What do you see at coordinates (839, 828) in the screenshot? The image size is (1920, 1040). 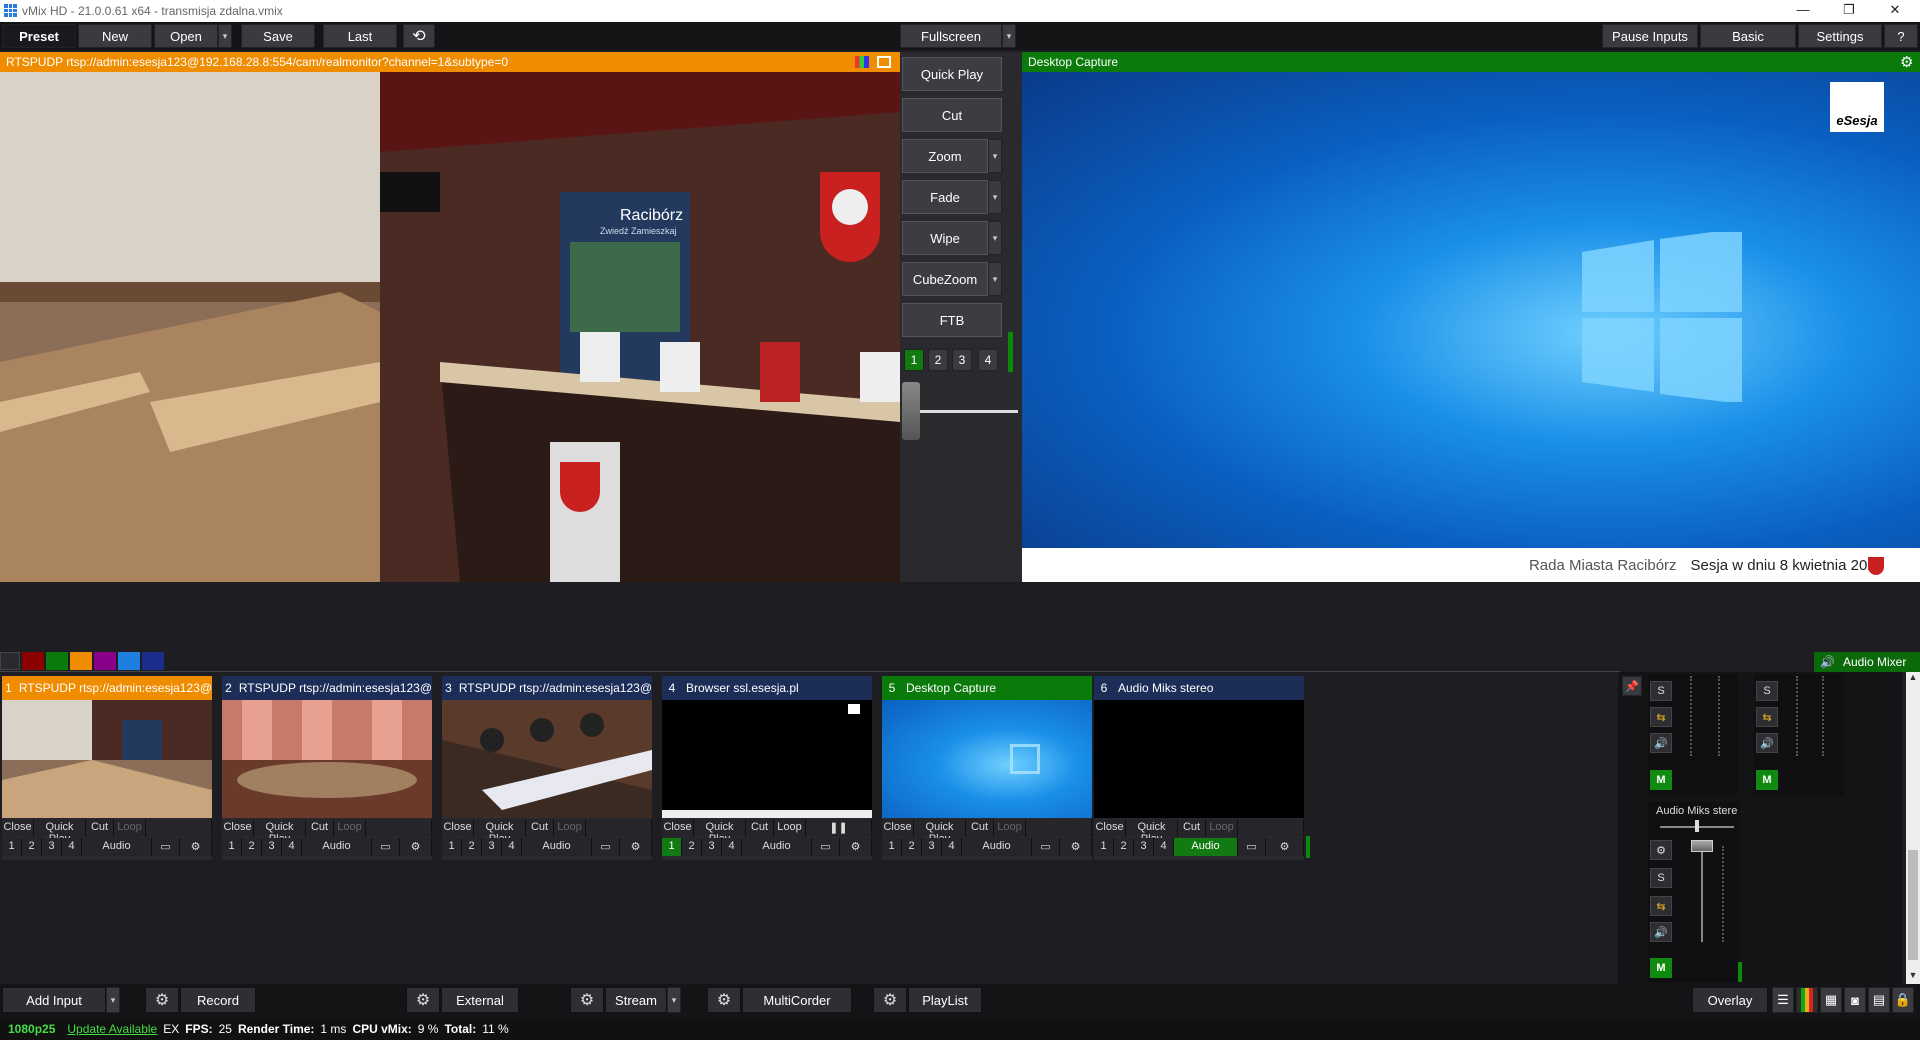 I see `pause-icon: ❚❚` at bounding box center [839, 828].